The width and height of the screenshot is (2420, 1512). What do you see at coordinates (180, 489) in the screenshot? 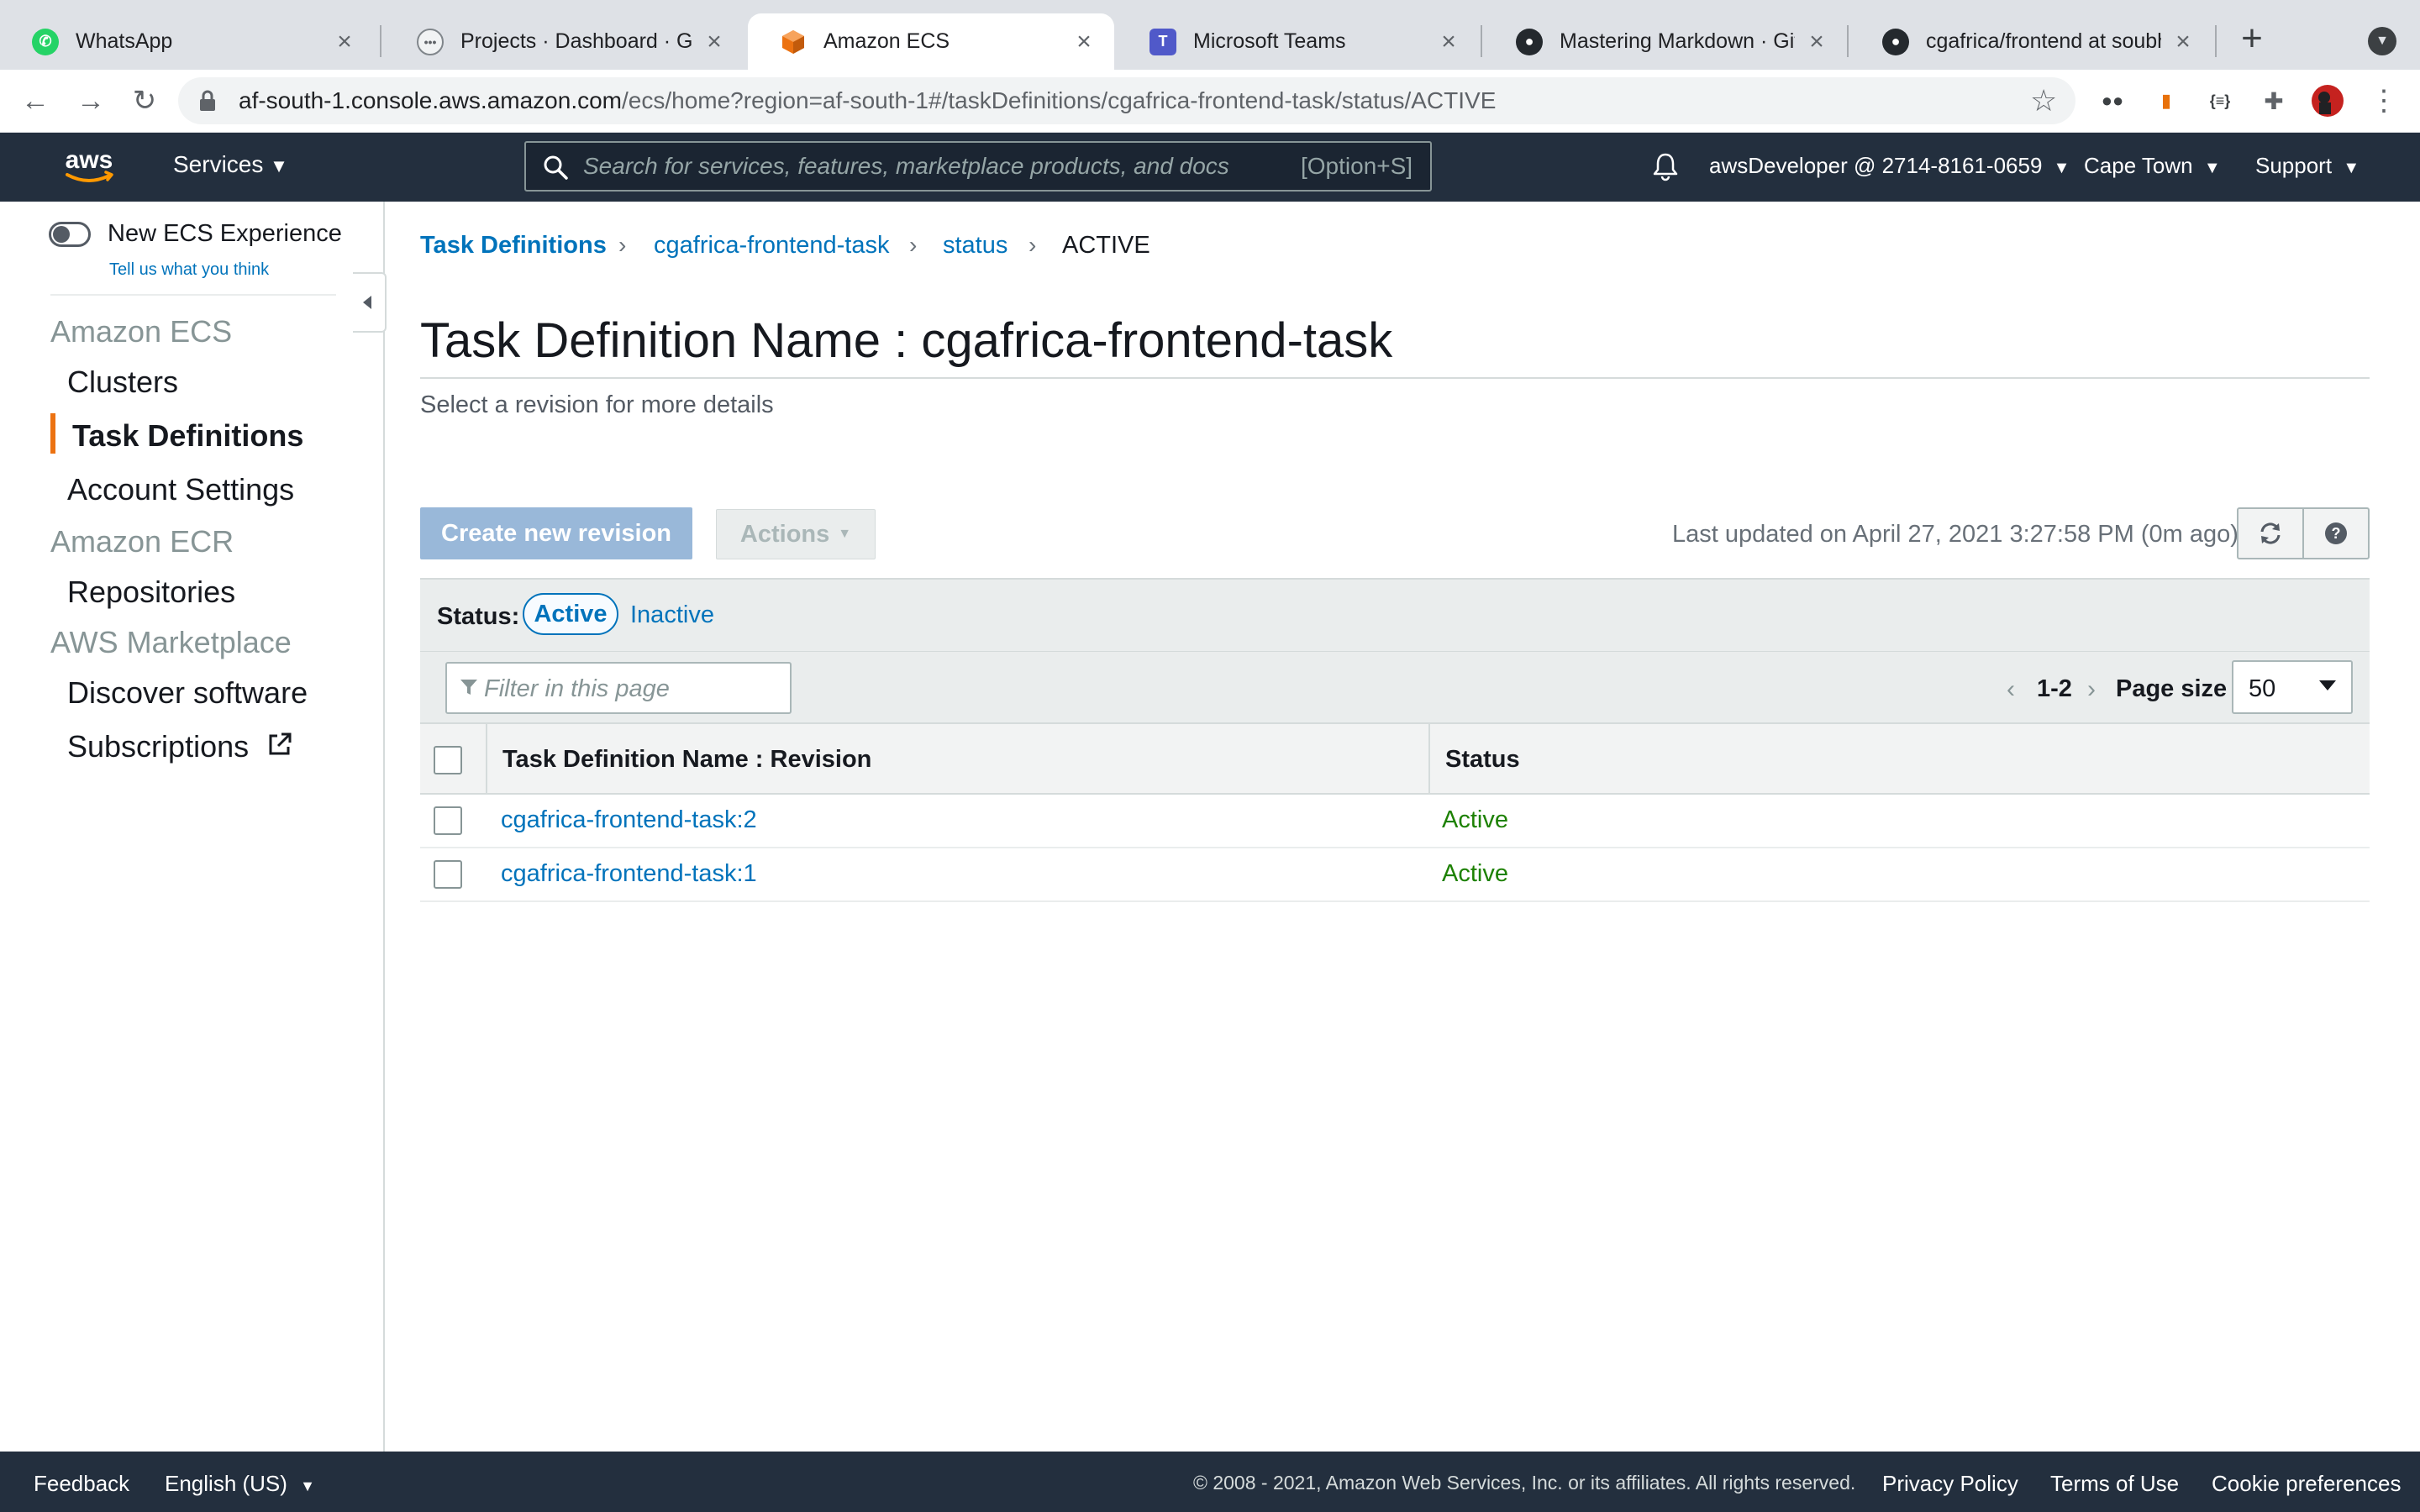
I see `sidebar-item-account-settings: Account Settings` at bounding box center [180, 489].